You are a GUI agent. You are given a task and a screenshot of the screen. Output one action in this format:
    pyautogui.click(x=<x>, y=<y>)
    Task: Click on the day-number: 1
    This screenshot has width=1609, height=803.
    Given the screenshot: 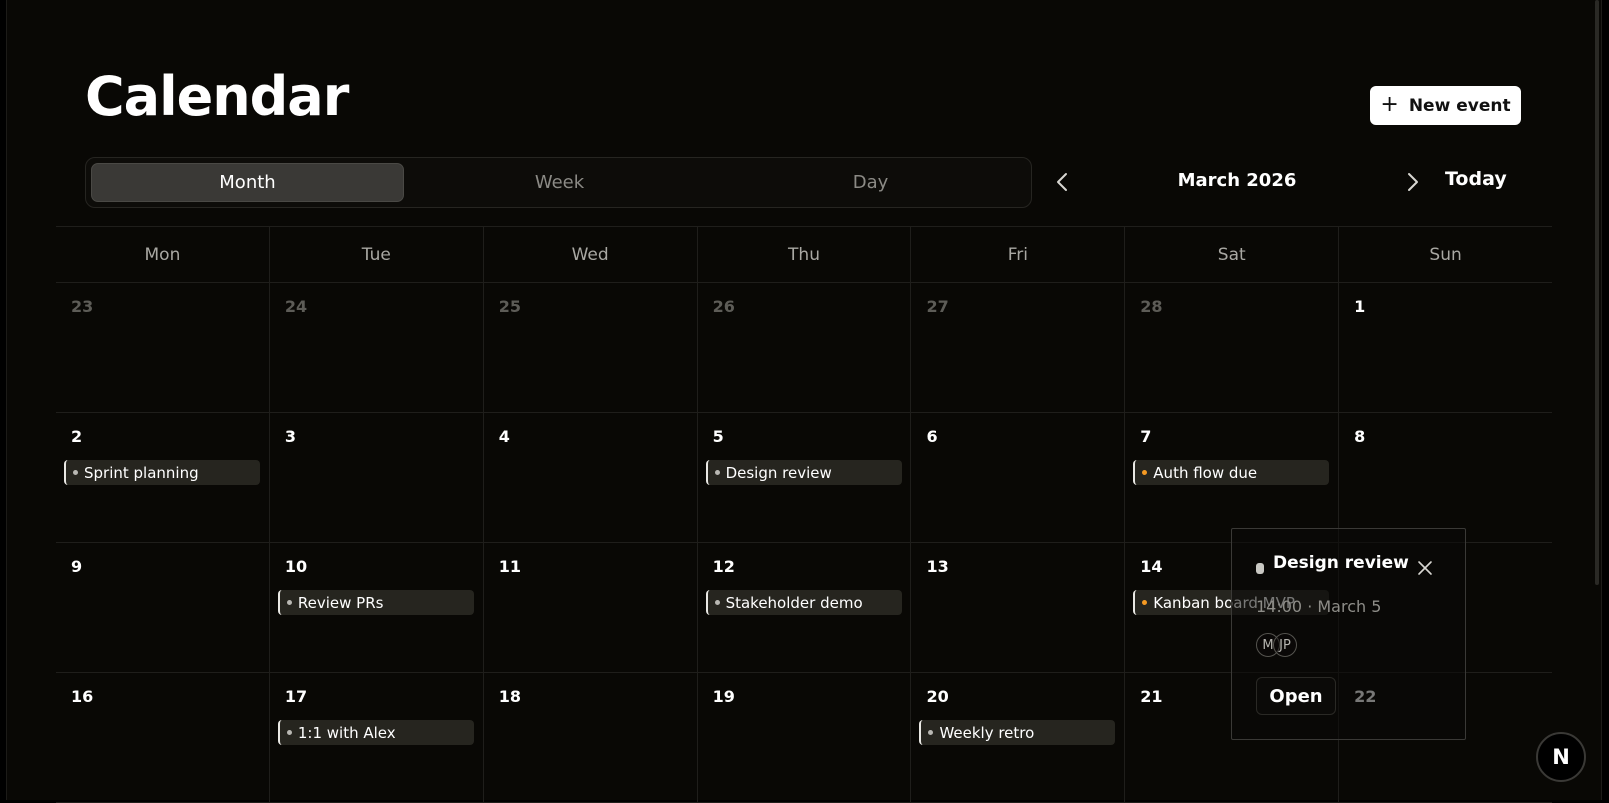 What is the action you would take?
    pyautogui.click(x=1360, y=306)
    